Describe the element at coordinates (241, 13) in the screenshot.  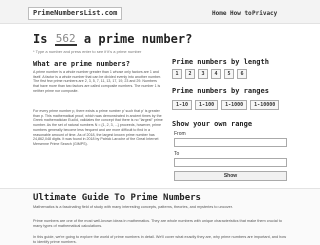
I see `nav-how-to-link: How to` at that location.